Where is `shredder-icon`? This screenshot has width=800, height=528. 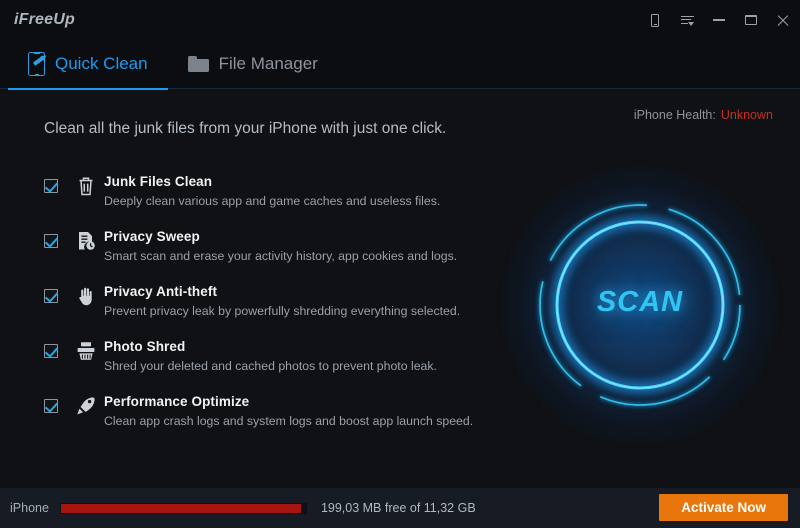 shredder-icon is located at coordinates (86, 351).